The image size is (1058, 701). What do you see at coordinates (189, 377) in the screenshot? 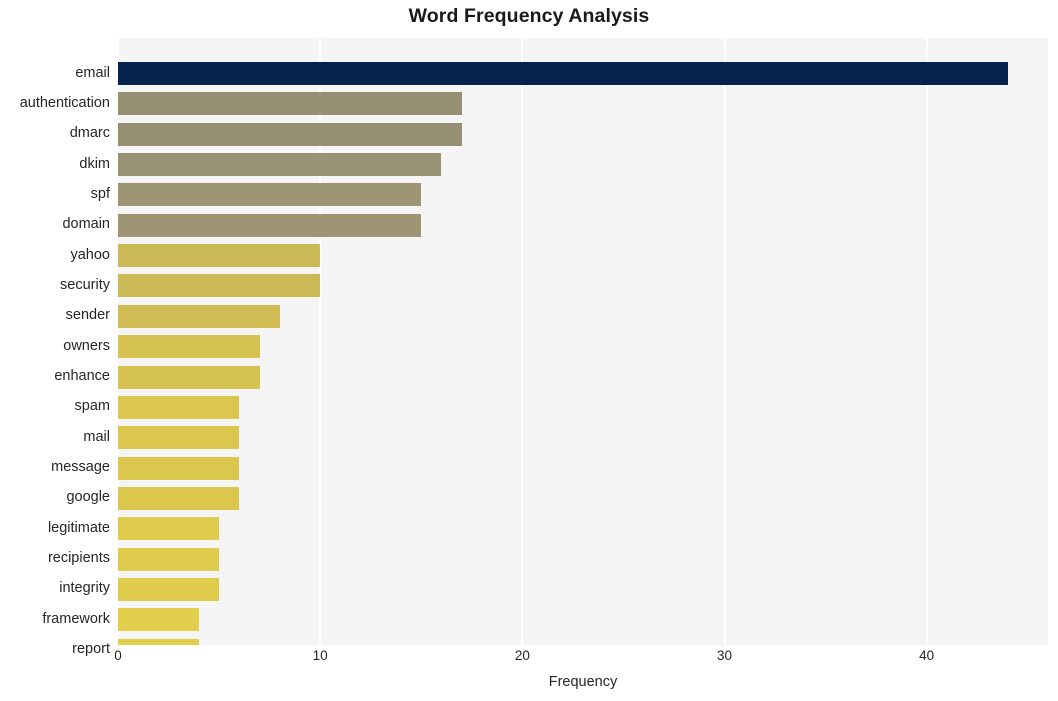
I see `bar-enhance` at bounding box center [189, 377].